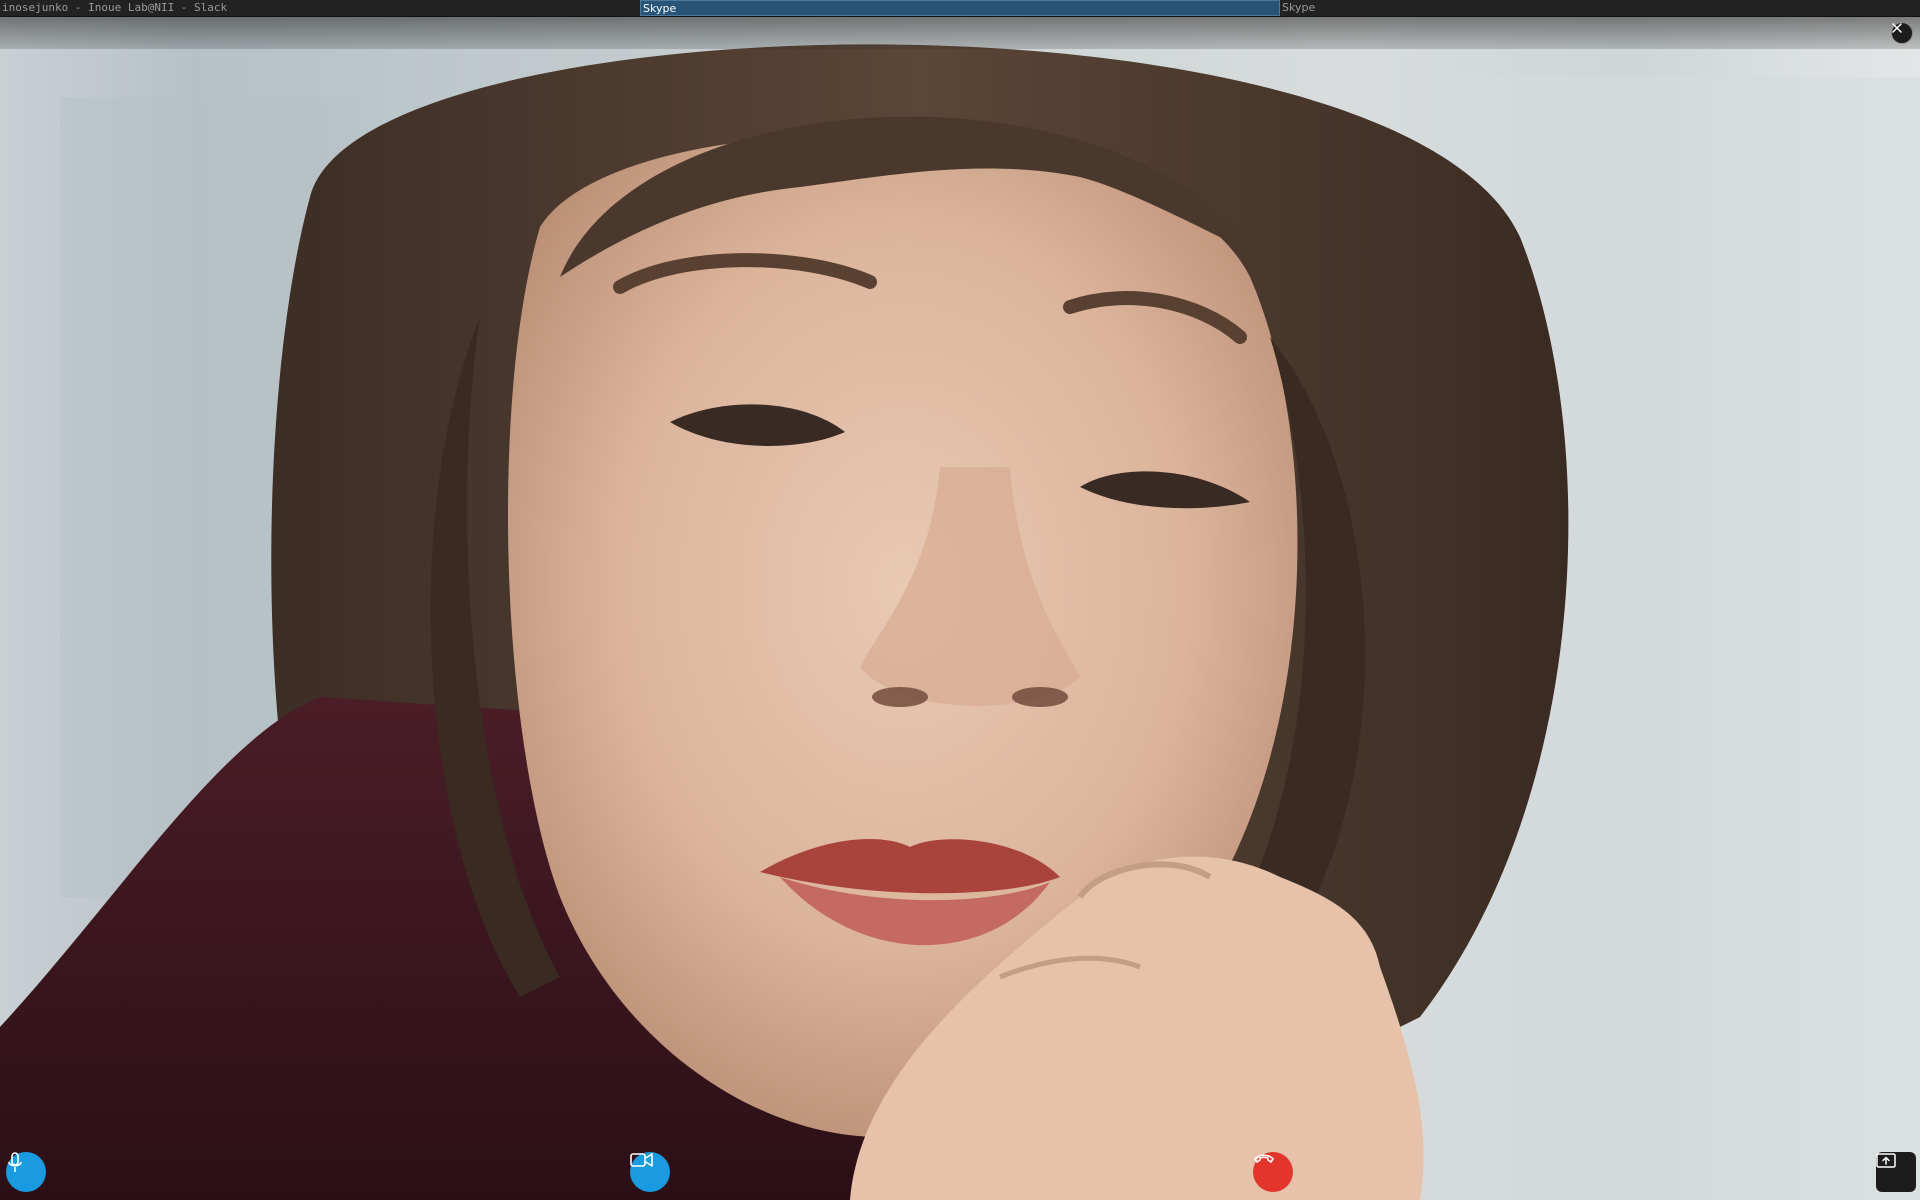  I want to click on mute-microphone-button, so click(26, 1172).